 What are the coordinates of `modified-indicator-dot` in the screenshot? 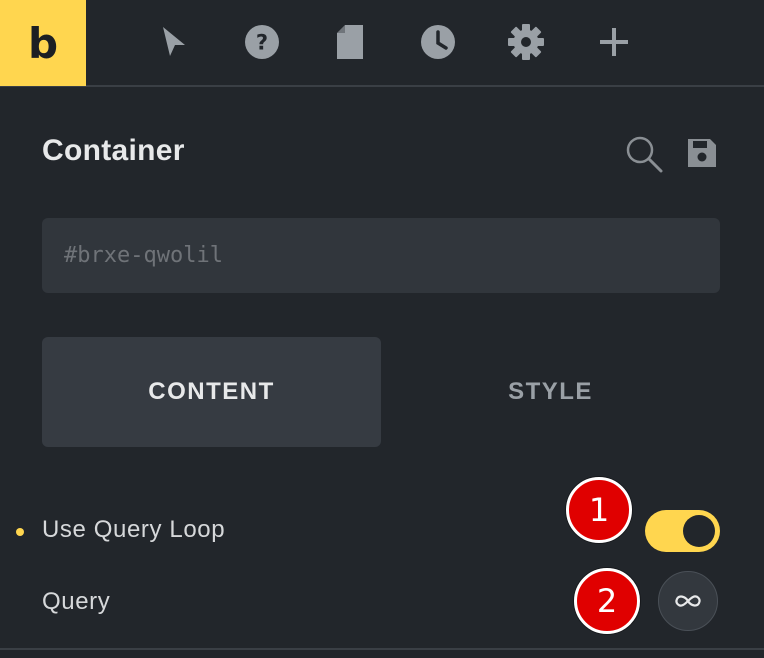 It's located at (20, 532).